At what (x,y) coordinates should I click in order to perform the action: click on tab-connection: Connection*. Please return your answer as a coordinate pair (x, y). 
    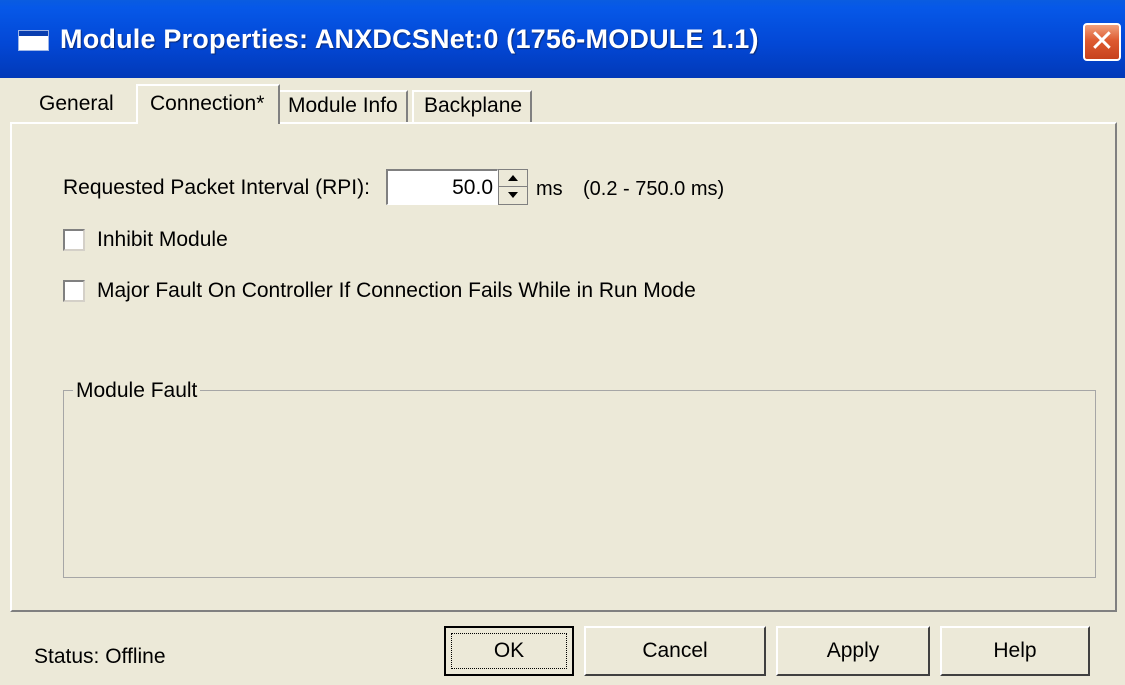
    Looking at the image, I should click on (208, 104).